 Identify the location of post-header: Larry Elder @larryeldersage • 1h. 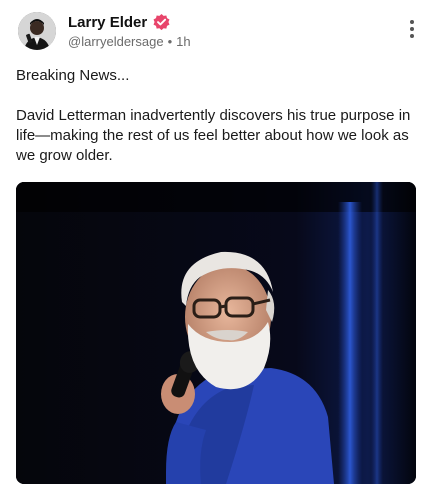
(219, 33).